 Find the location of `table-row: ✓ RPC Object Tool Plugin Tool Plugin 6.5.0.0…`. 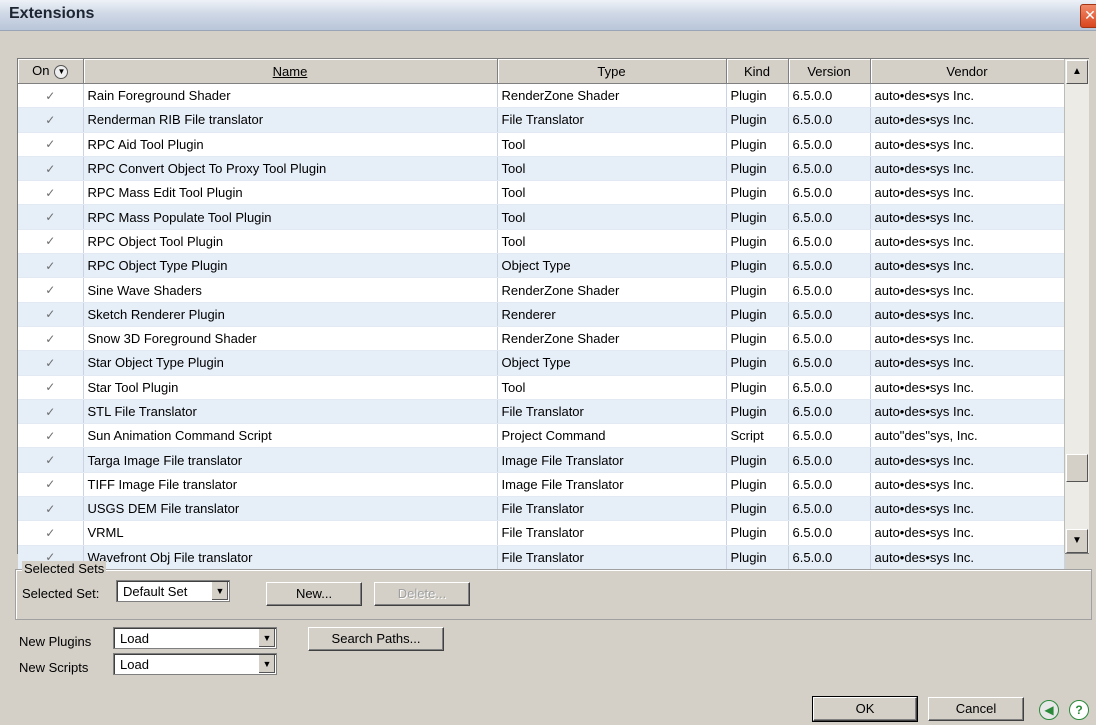

table-row: ✓ RPC Object Tool Plugin Tool Plugin 6.5.0.0… is located at coordinates (541, 242).